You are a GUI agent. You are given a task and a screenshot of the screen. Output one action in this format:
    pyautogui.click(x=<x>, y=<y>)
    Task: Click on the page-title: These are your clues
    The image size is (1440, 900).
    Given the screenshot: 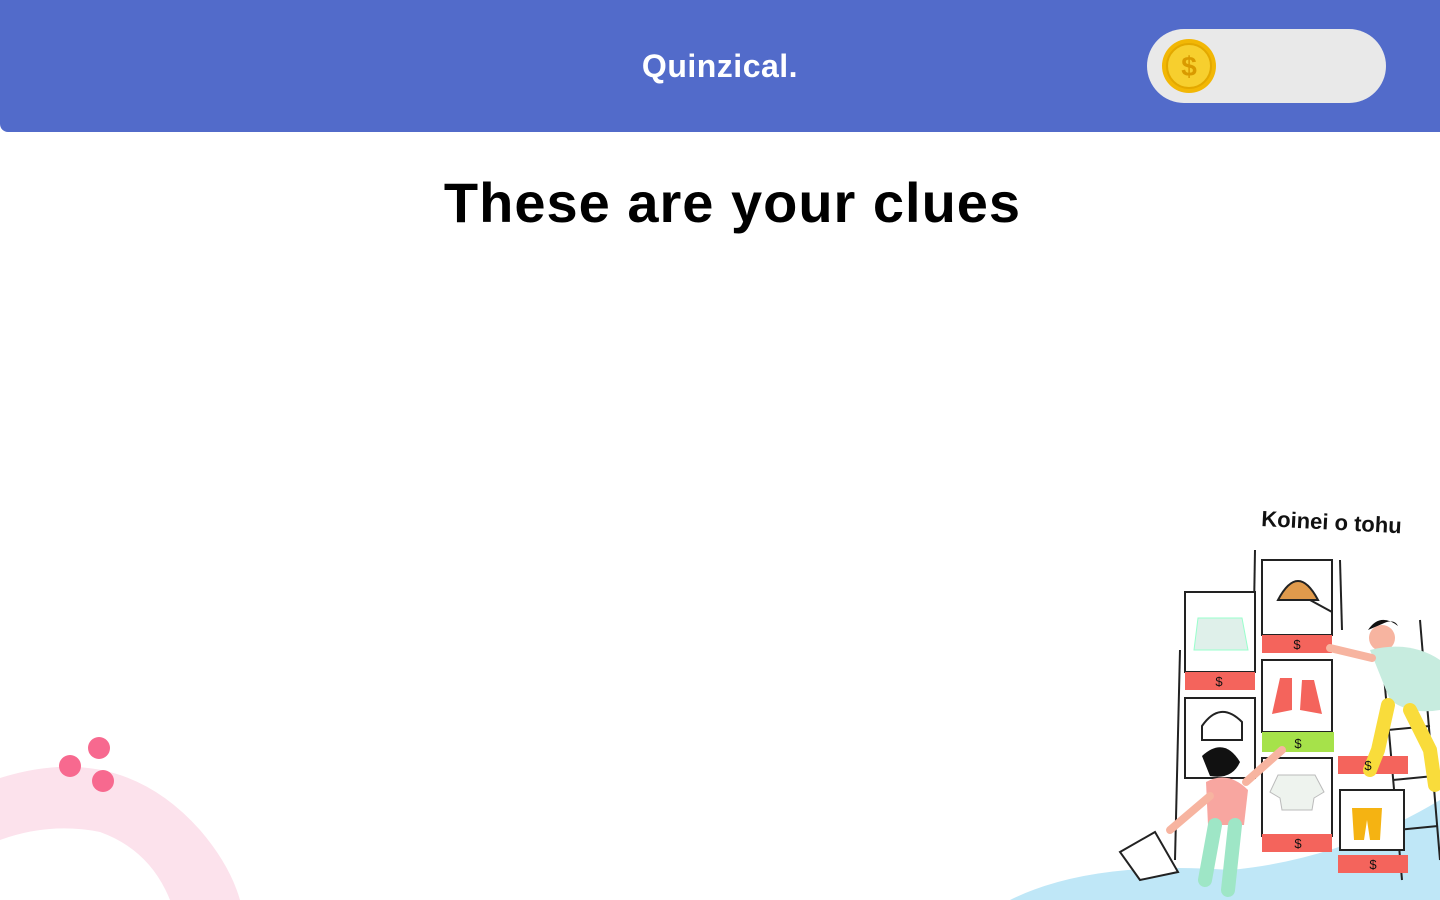 What is the action you would take?
    pyautogui.click(x=732, y=202)
    